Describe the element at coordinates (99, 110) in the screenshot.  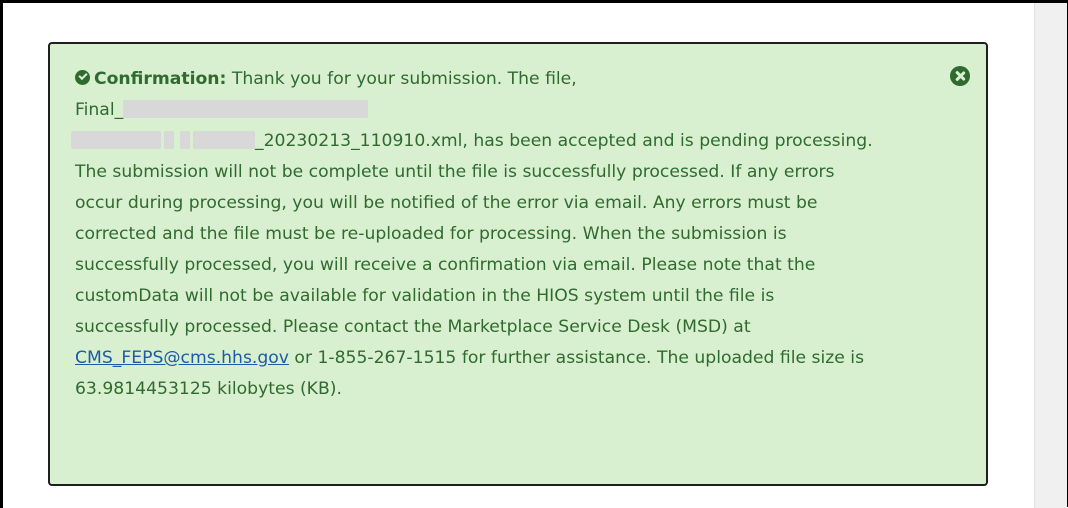
I see `file-prefix: Final_` at that location.